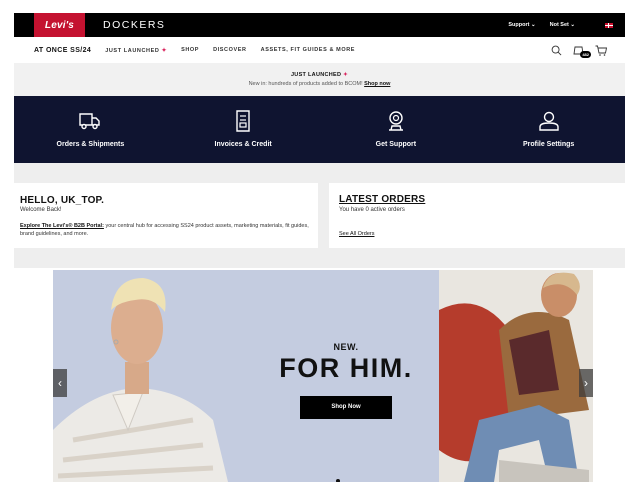  I want to click on explore-portal-link: Explore The Levi's® B2B Portal:, so click(62, 226).